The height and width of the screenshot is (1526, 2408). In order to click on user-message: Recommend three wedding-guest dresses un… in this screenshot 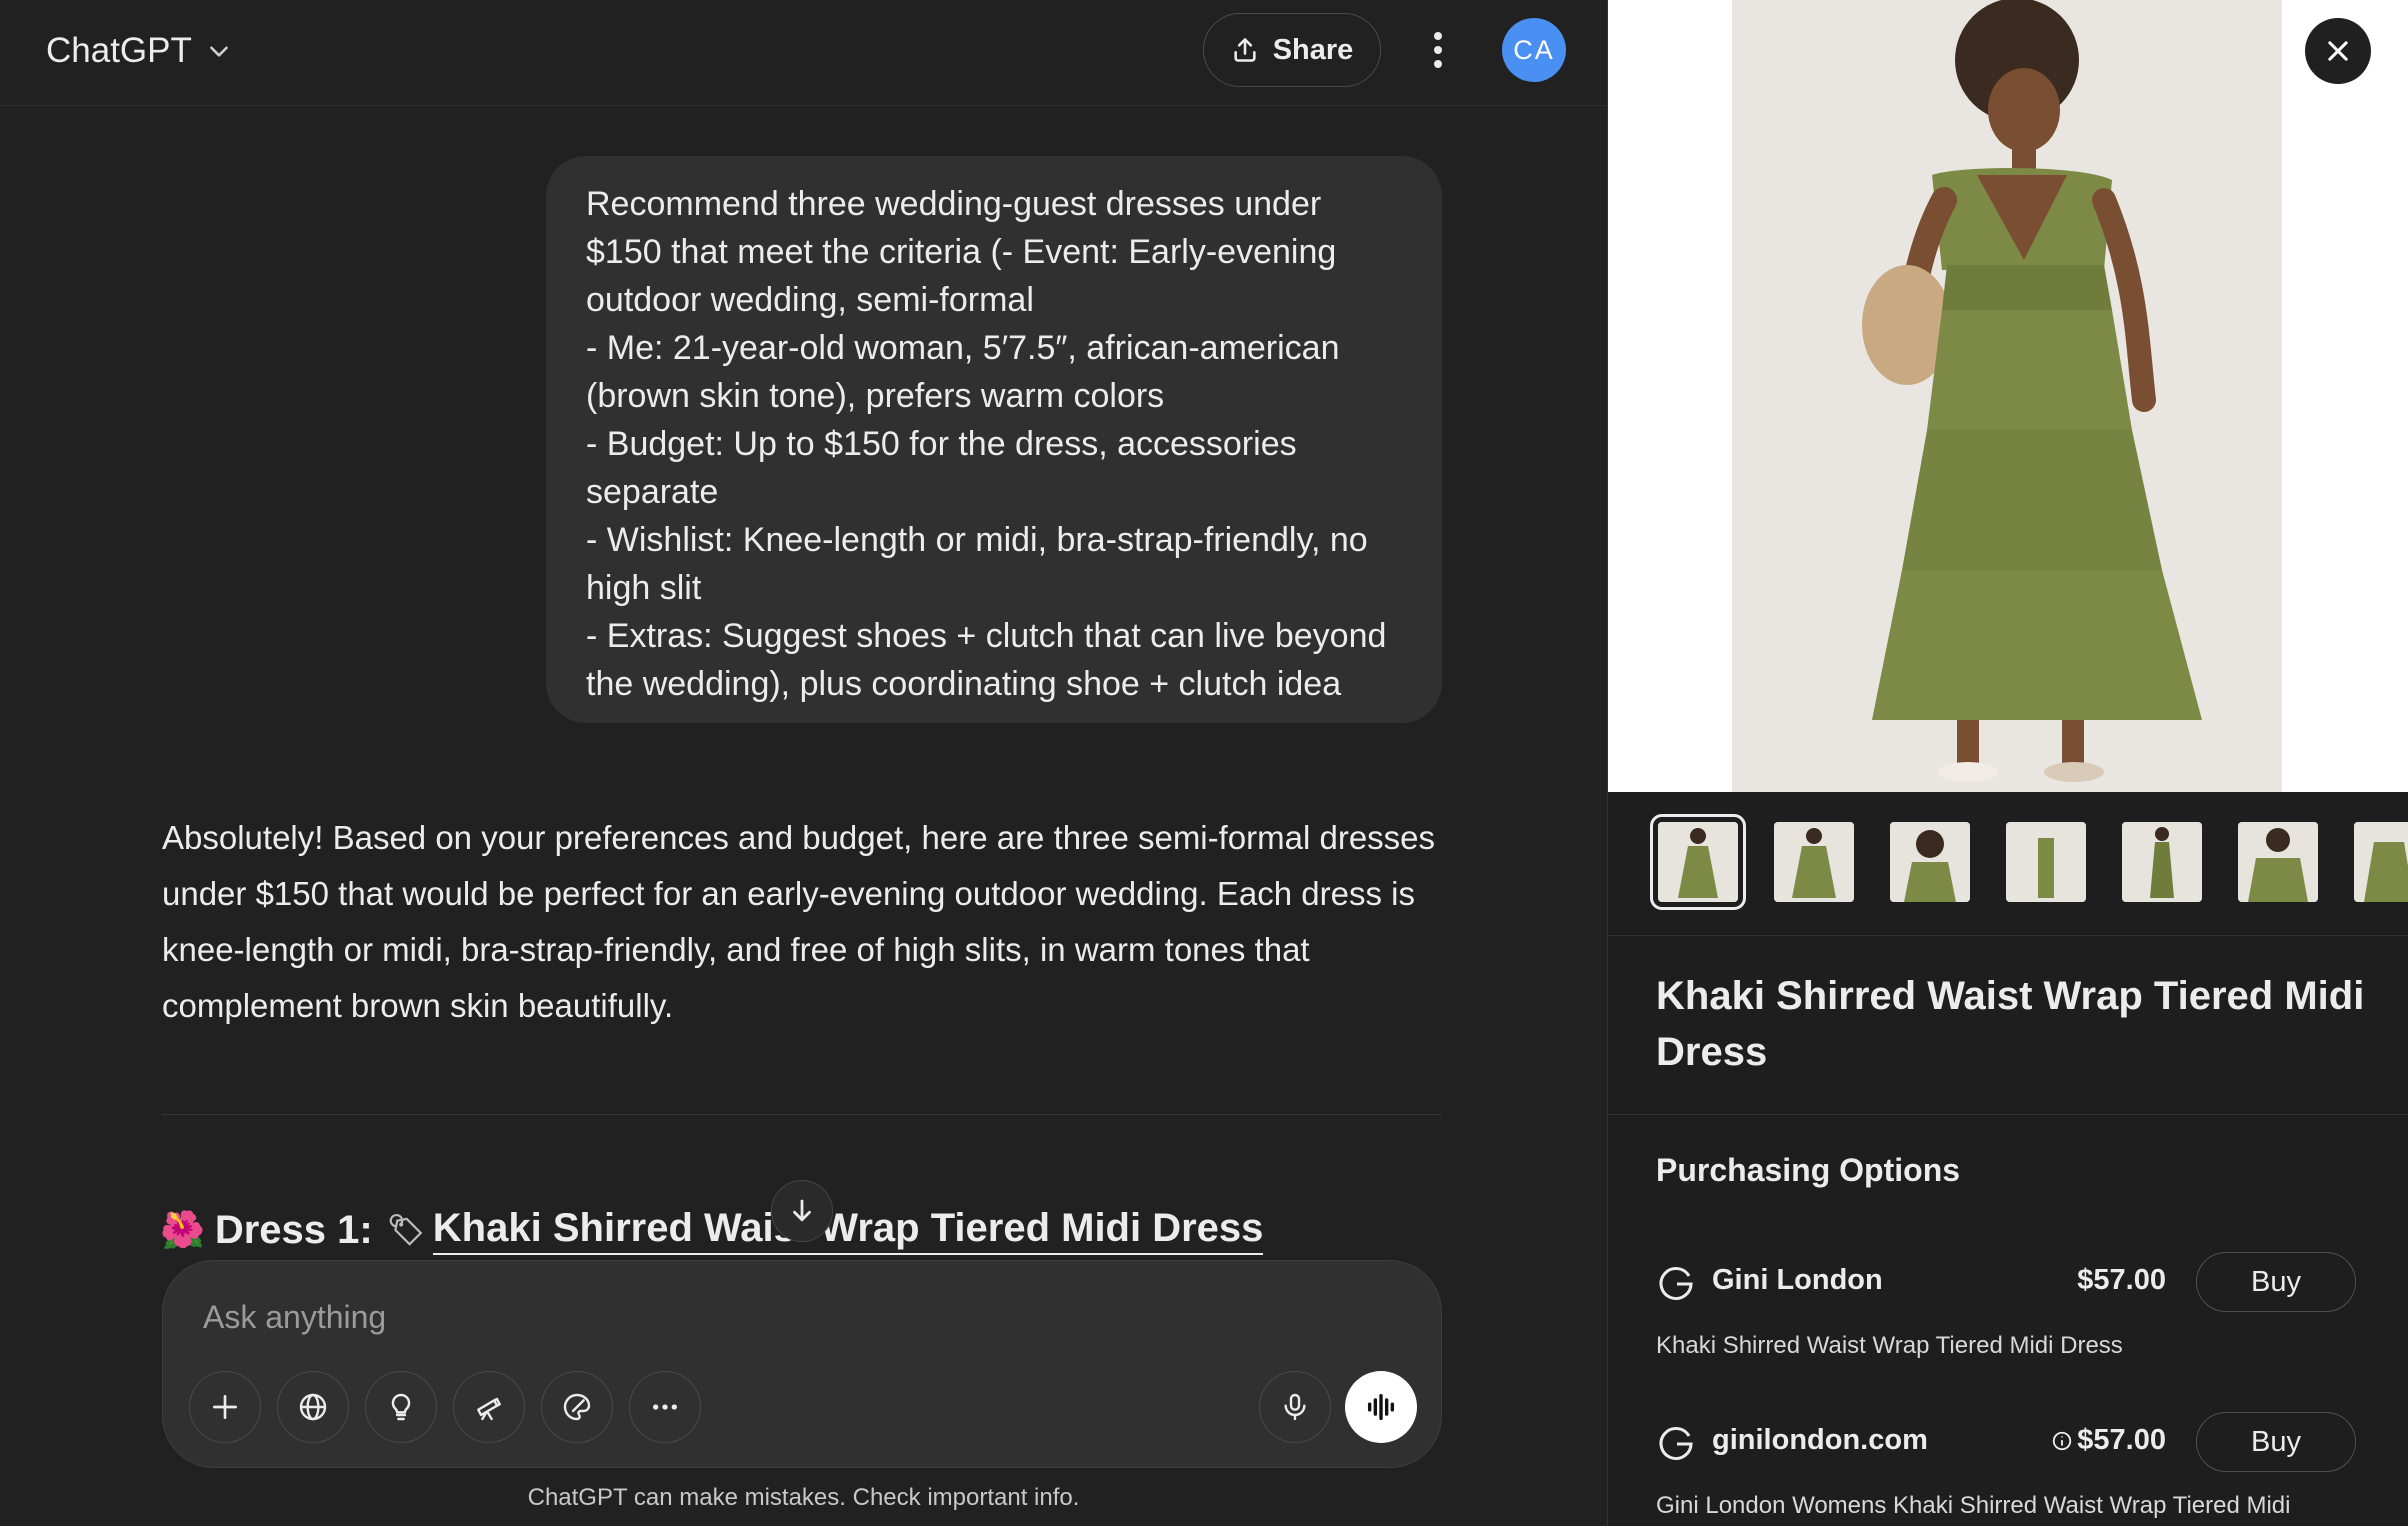, I will do `click(994, 439)`.